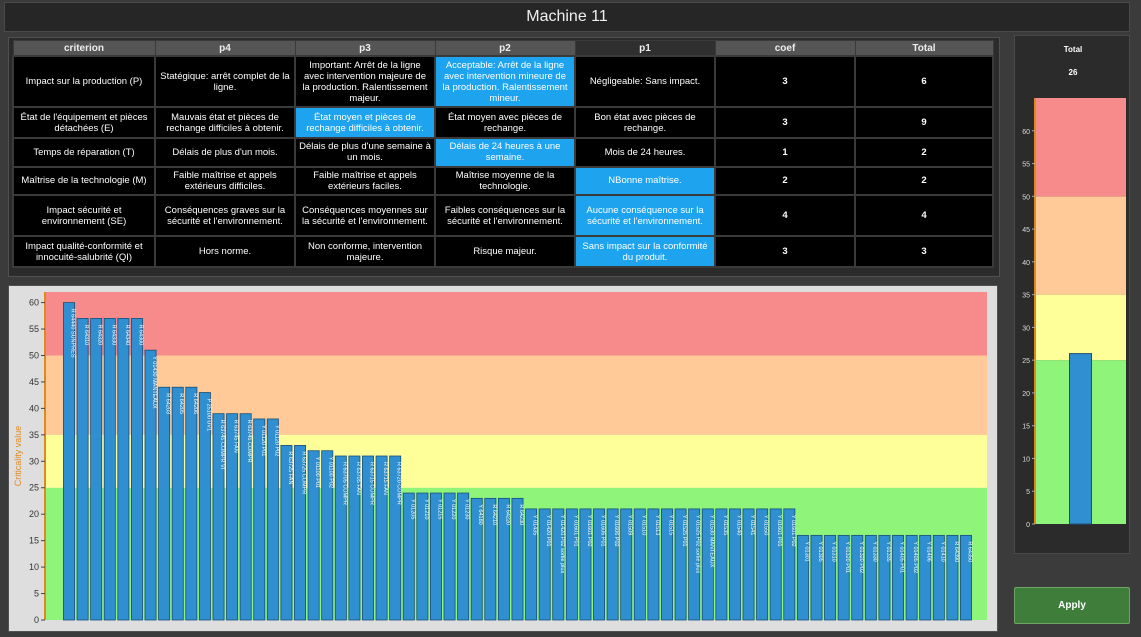  What do you see at coordinates (36, 594) in the screenshot?
I see `y-tick-label: 5` at bounding box center [36, 594].